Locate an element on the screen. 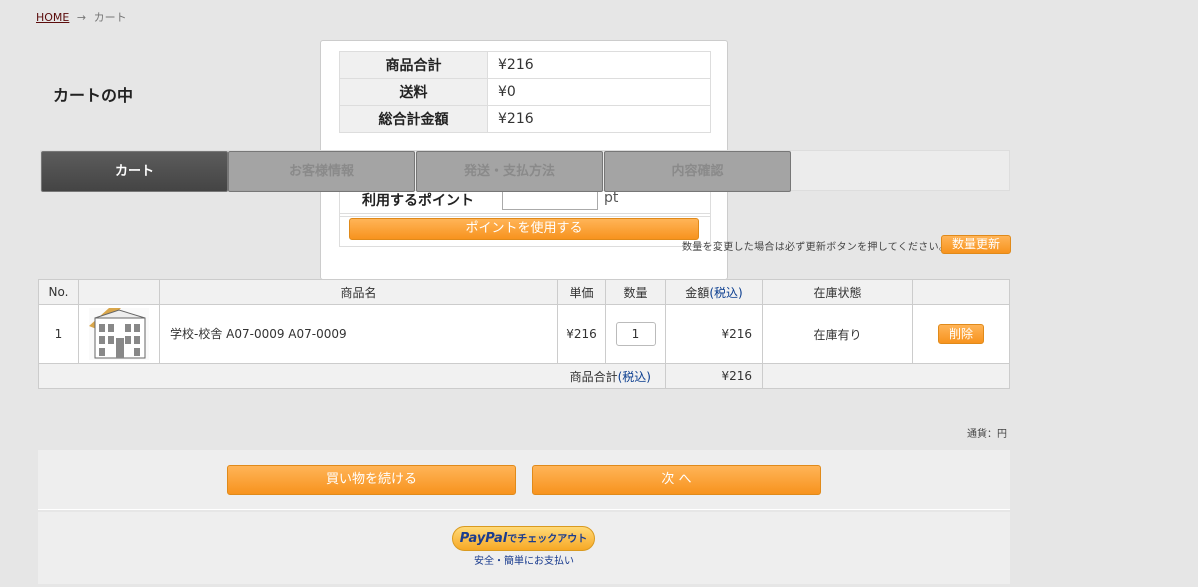 The image size is (1198, 587). point-button-row: ポイントを使用する is located at coordinates (525, 230).